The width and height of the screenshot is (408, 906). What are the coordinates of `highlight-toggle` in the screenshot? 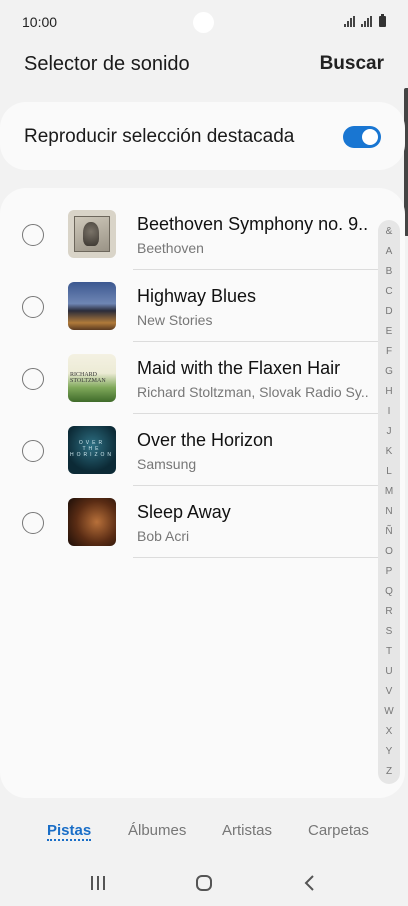 It's located at (362, 137).